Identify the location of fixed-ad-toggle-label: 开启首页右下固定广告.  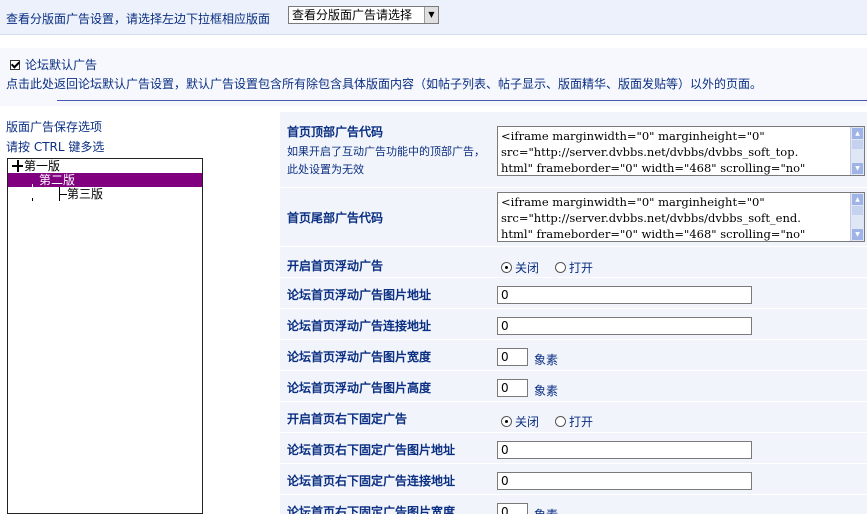
(347, 419).